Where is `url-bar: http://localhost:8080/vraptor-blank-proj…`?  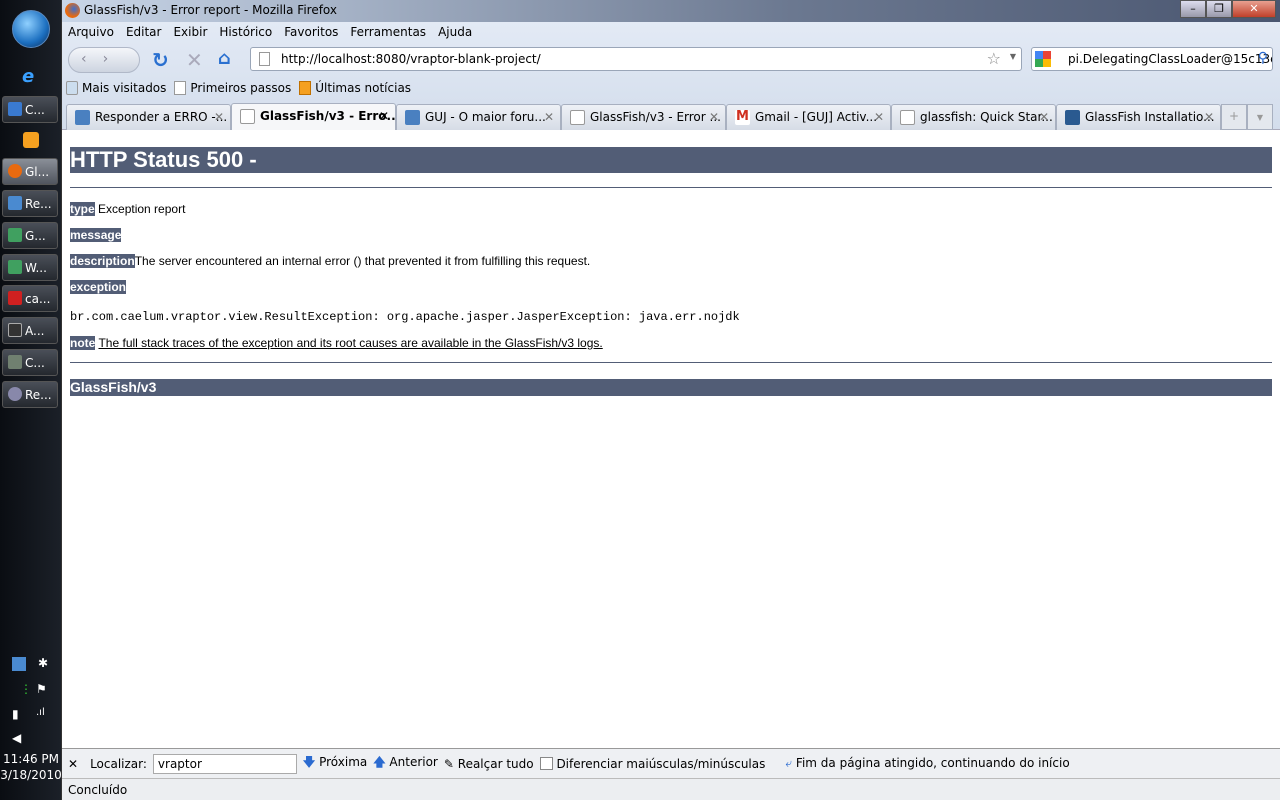 url-bar: http://localhost:8080/vraptor-blank-proj… is located at coordinates (636, 59).